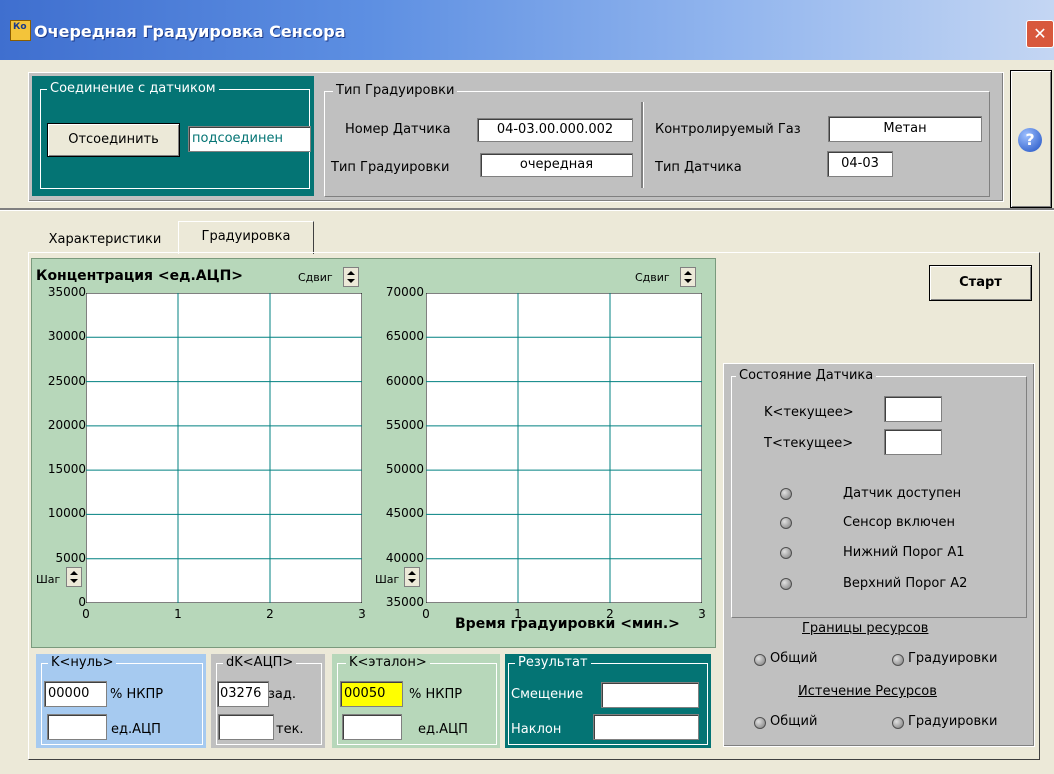 Image resolution: width=1054 pixels, height=774 pixels. I want to click on sensor-number-field: 04-03.00.000.002, so click(555, 130).